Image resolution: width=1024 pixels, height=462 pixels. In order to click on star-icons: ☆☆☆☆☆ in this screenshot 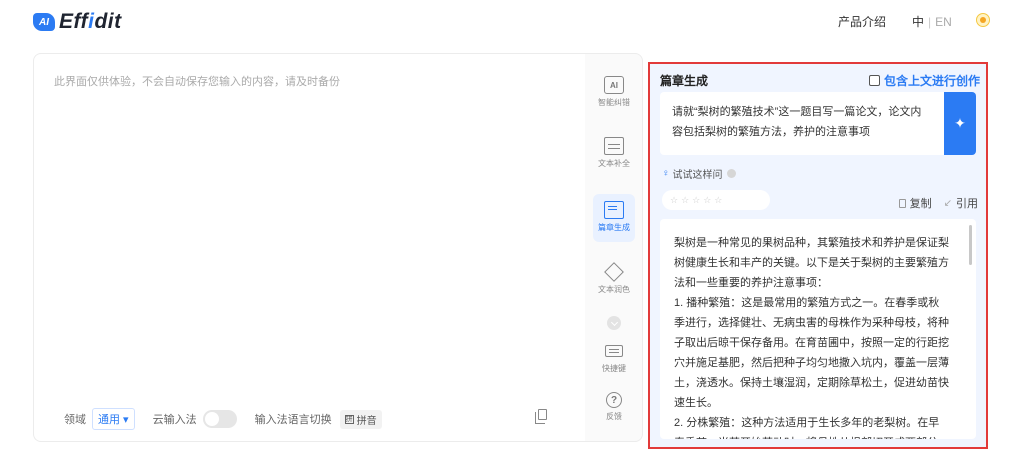, I will do `click(697, 200)`.